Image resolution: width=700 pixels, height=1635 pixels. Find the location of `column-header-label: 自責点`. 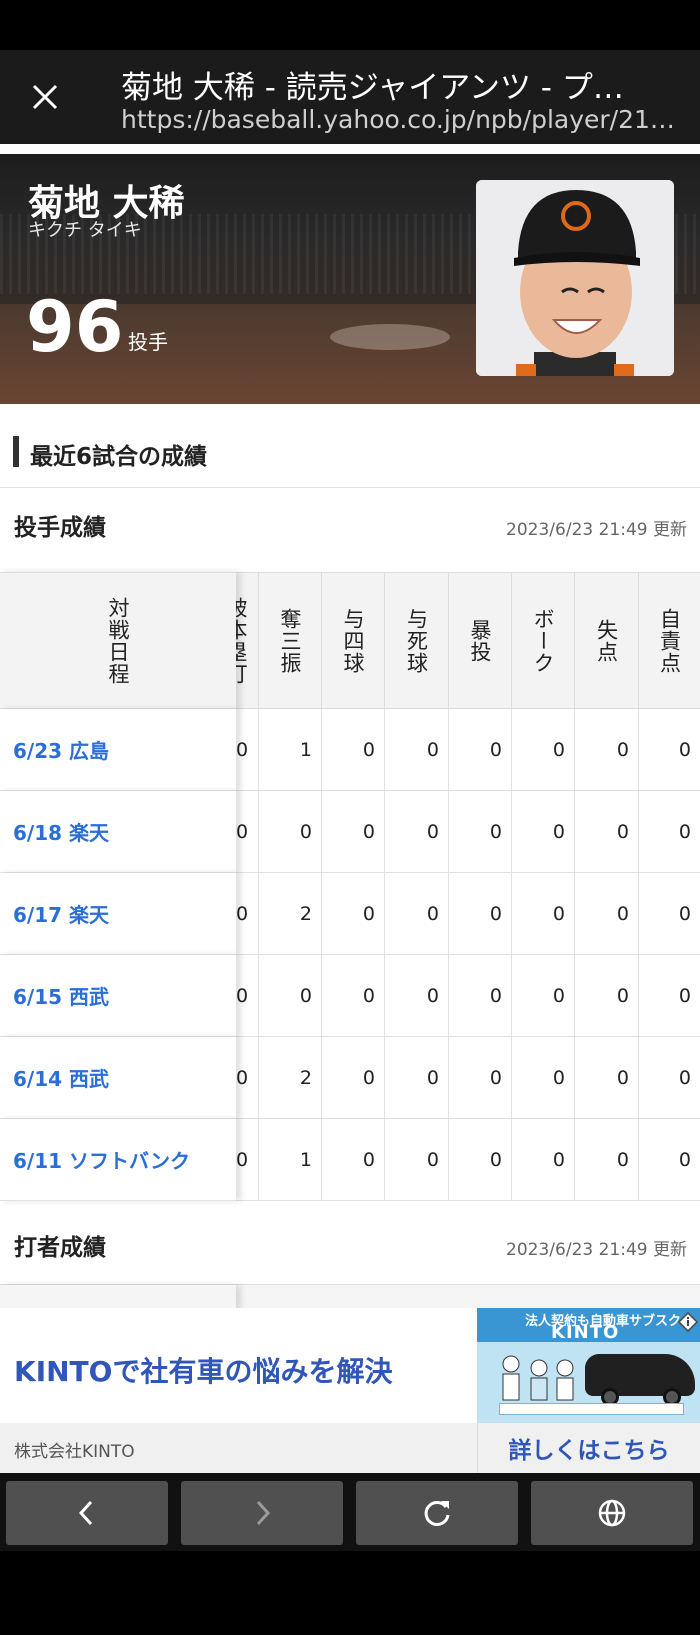

column-header-label: 自責点 is located at coordinates (669, 640).